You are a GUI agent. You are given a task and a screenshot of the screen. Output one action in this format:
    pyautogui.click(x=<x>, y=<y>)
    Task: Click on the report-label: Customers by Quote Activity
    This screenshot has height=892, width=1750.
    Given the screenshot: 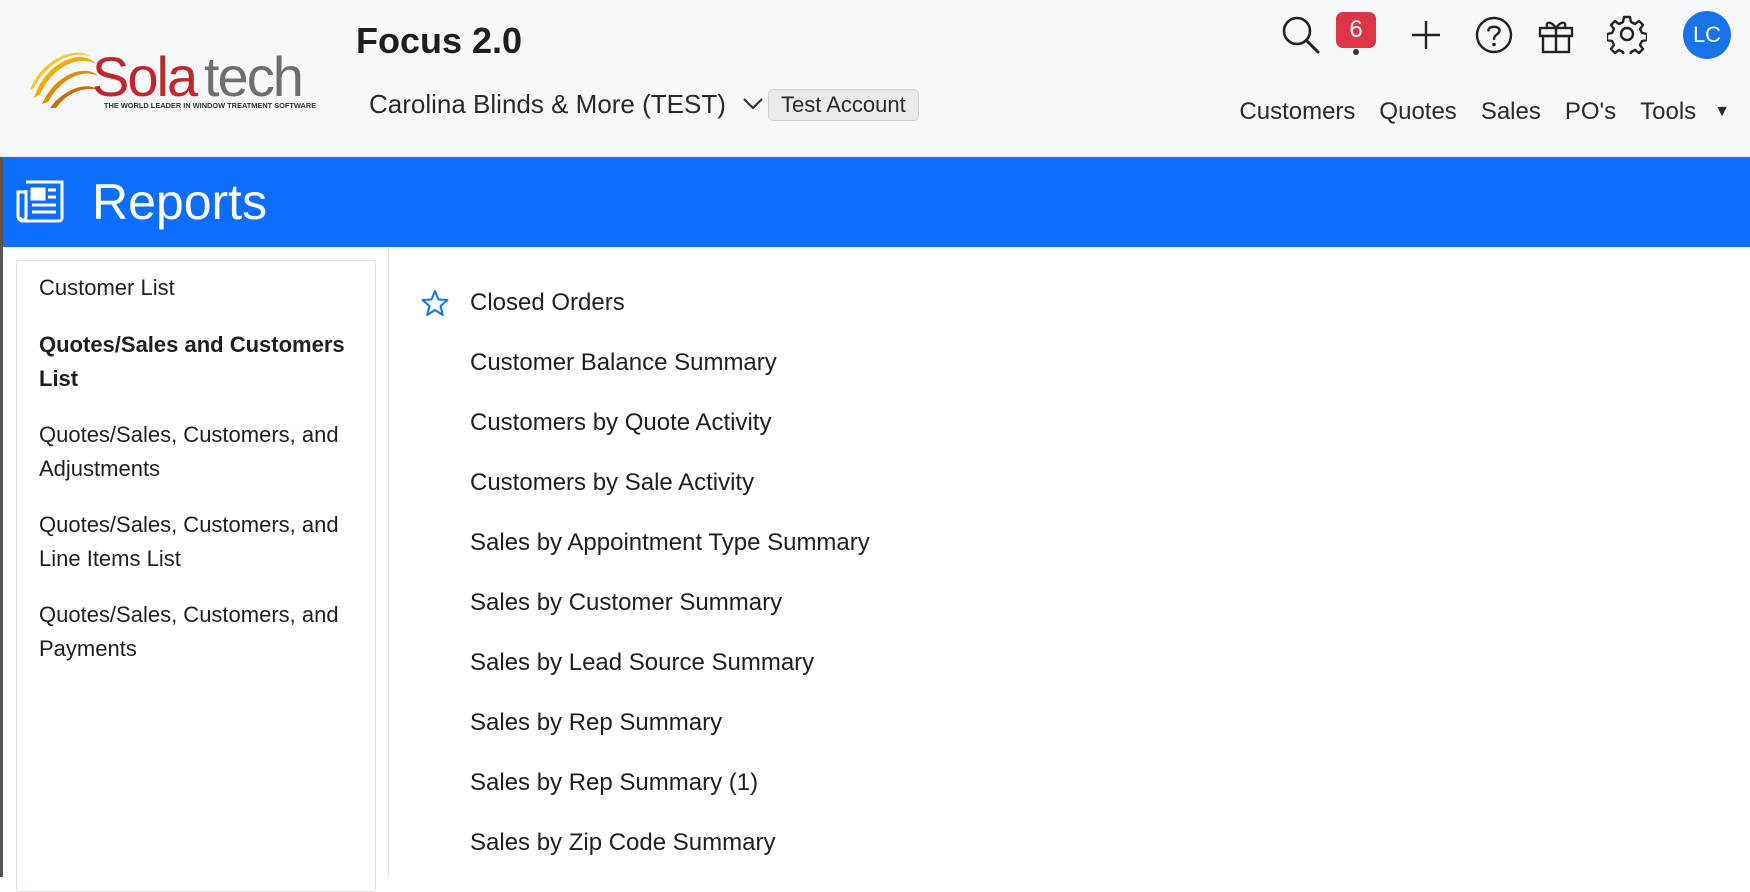 What is the action you would take?
    pyautogui.click(x=621, y=422)
    